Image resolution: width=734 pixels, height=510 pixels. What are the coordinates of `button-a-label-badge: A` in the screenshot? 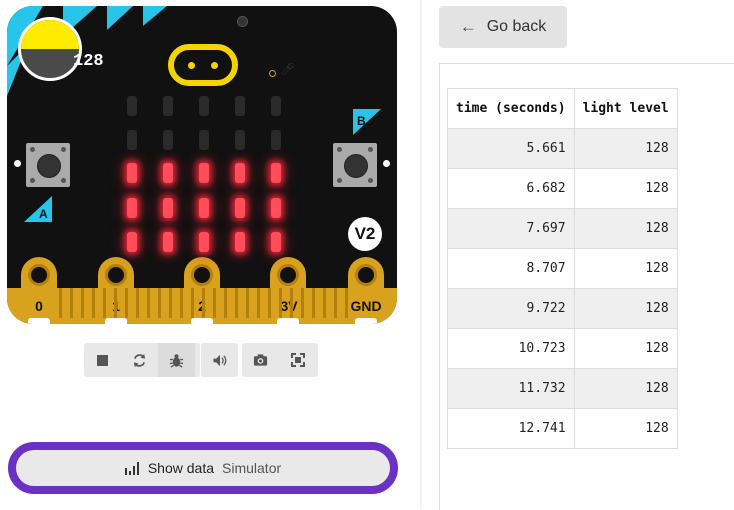 It's located at (38, 209).